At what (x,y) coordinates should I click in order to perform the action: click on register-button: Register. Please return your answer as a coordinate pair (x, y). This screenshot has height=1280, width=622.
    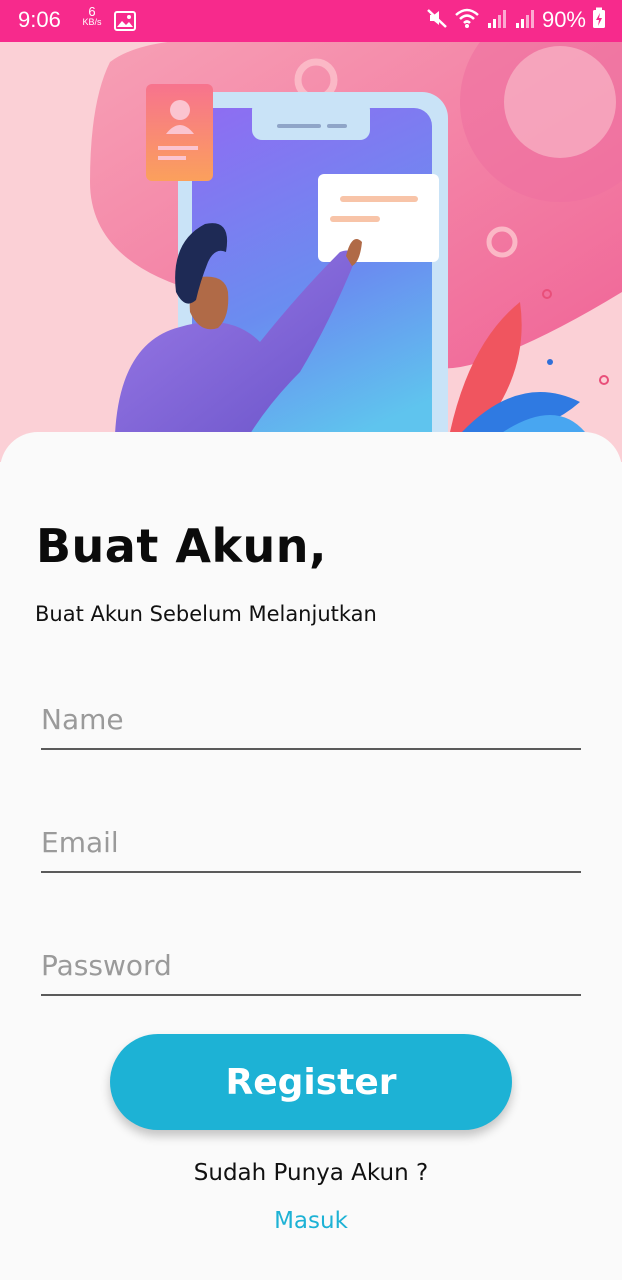
    Looking at the image, I should click on (311, 1082).